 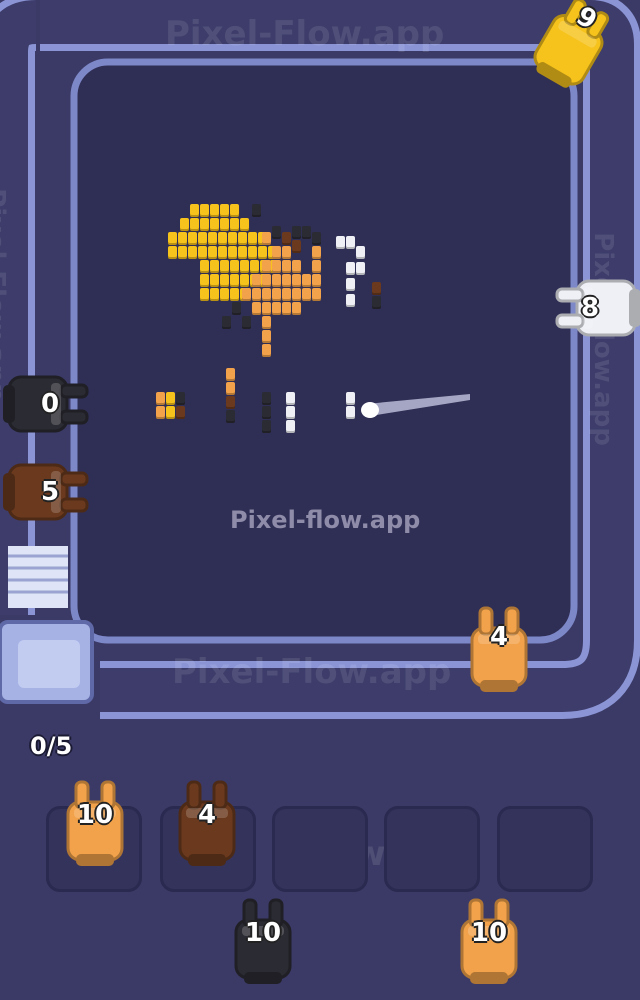 What do you see at coordinates (95, 815) in the screenshot?
I see `shooter-count: 10` at bounding box center [95, 815].